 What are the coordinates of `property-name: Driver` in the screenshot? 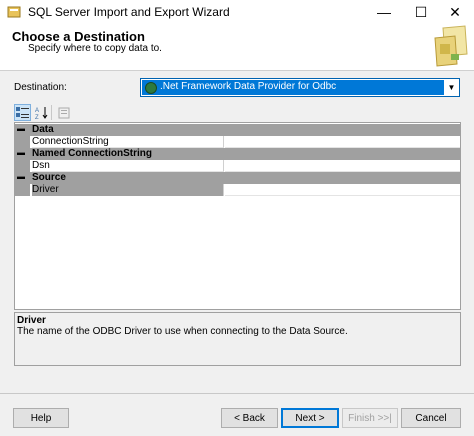 It's located at (128, 190).